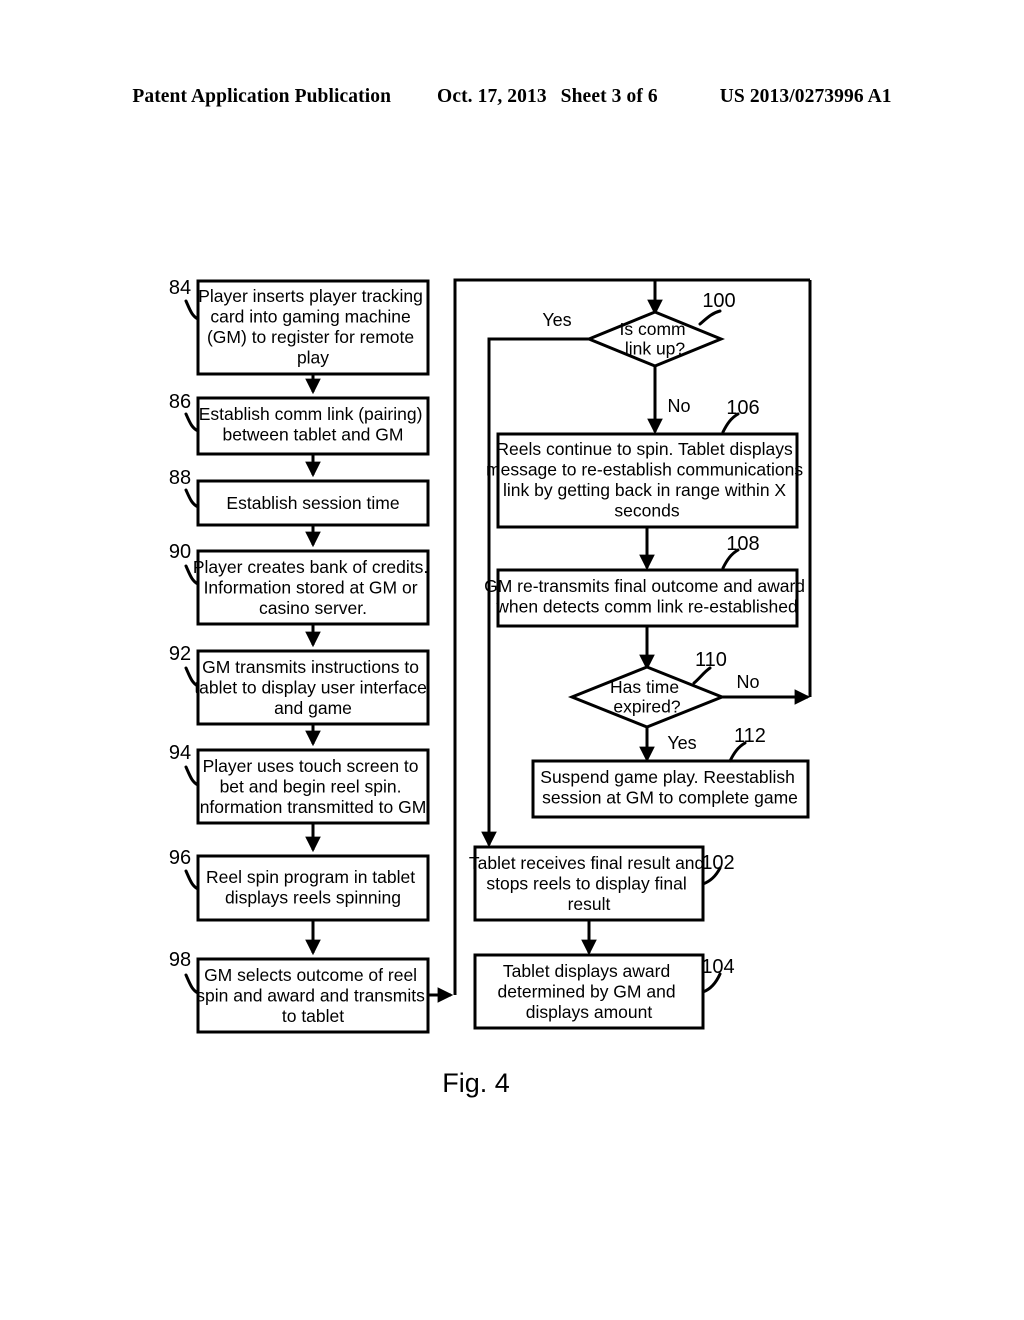  Describe the element at coordinates (180, 478) in the screenshot. I see `ref-88: 88` at that location.